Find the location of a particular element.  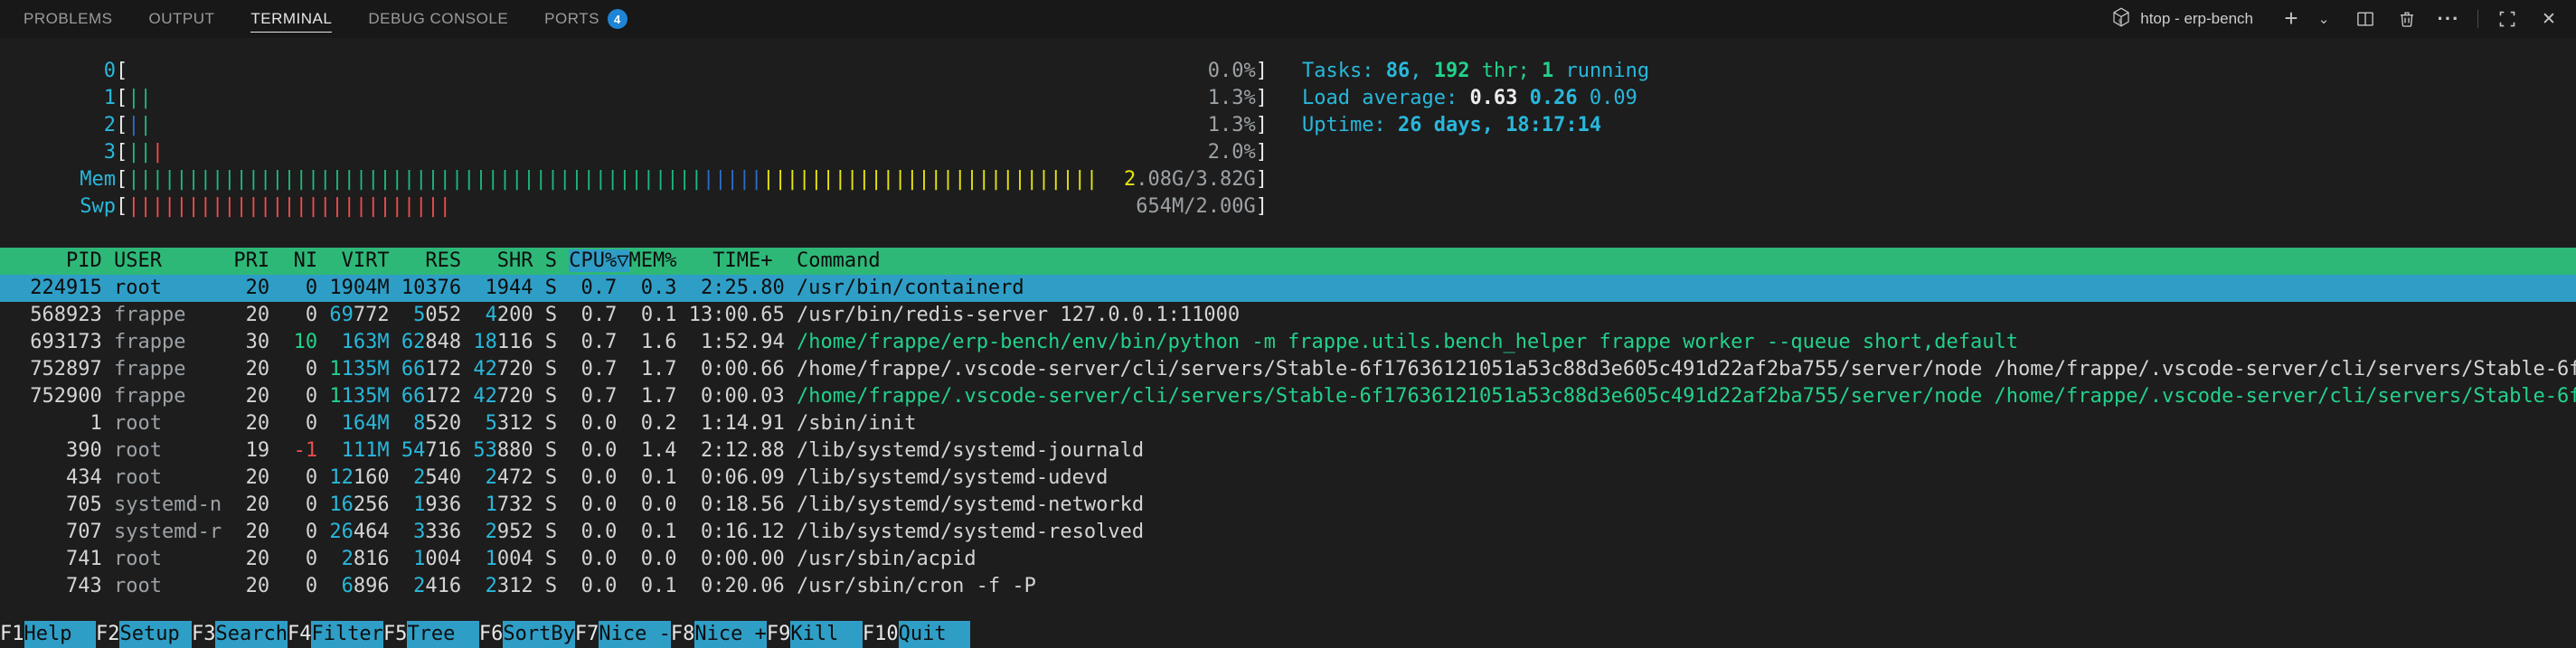

tab-output: OUTPUT is located at coordinates (181, 19).